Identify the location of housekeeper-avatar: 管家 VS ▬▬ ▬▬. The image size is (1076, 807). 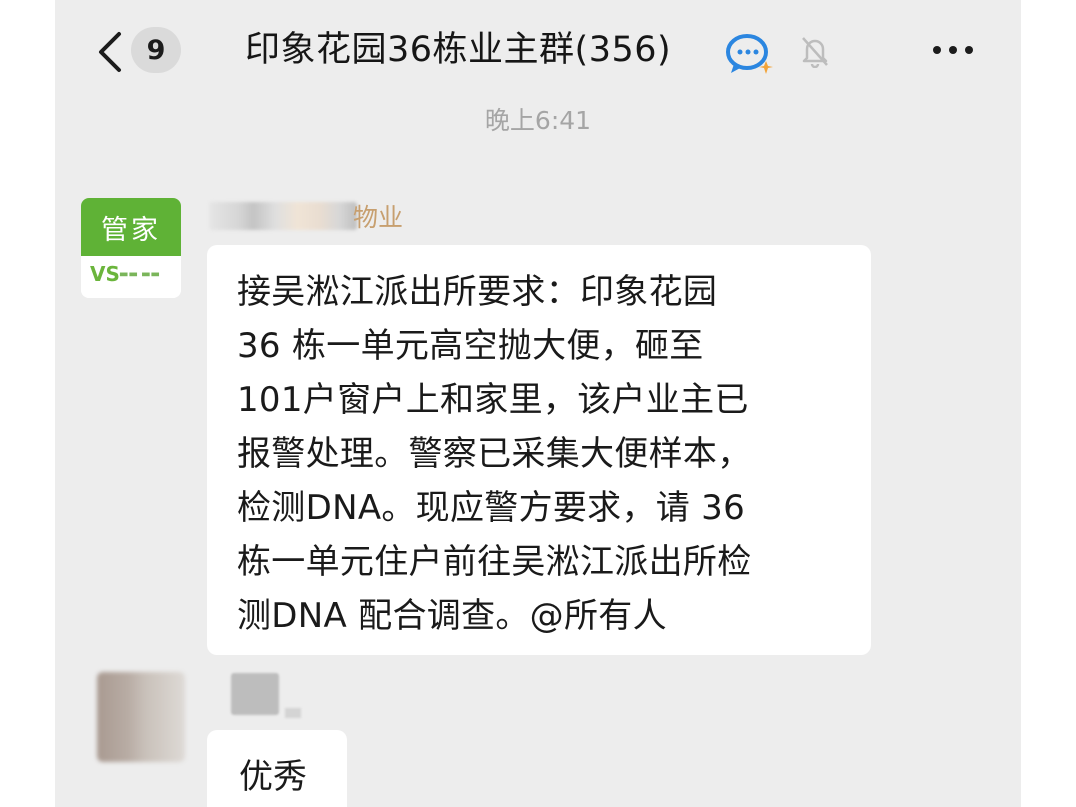
(131, 248).